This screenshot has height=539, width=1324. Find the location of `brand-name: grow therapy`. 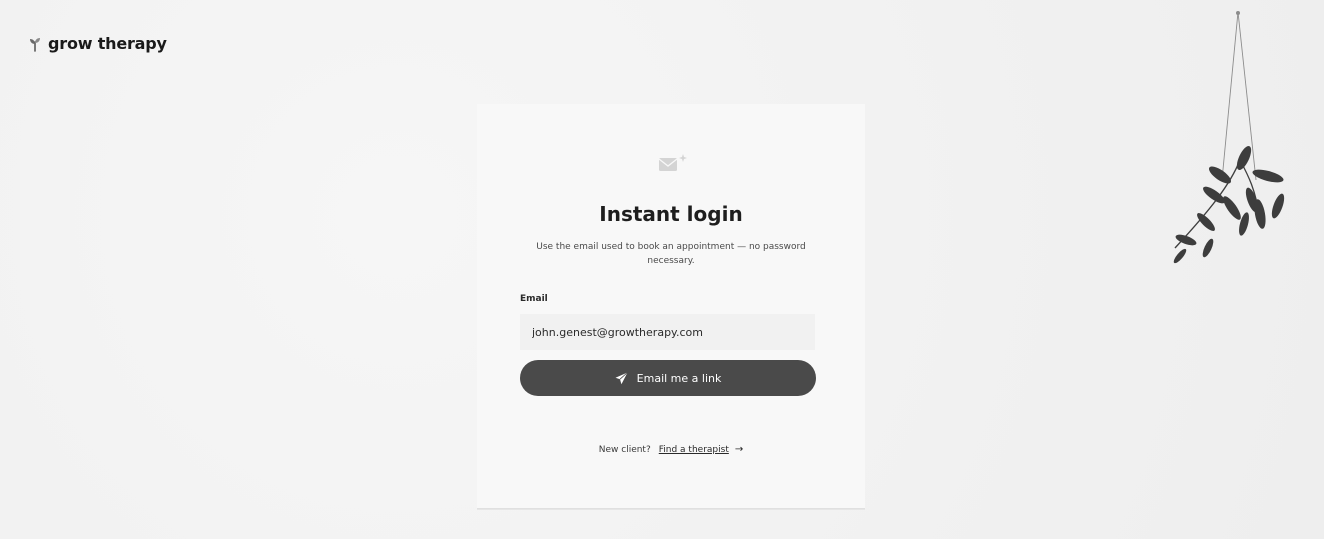

brand-name: grow therapy is located at coordinates (107, 43).